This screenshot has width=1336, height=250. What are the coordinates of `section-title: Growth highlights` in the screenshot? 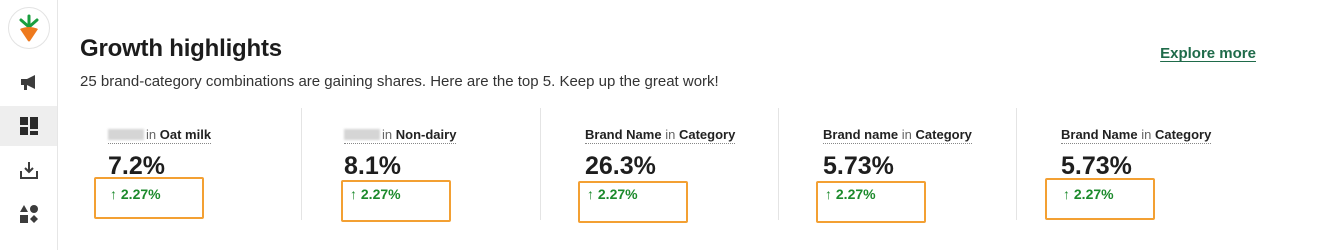 It's located at (181, 48).